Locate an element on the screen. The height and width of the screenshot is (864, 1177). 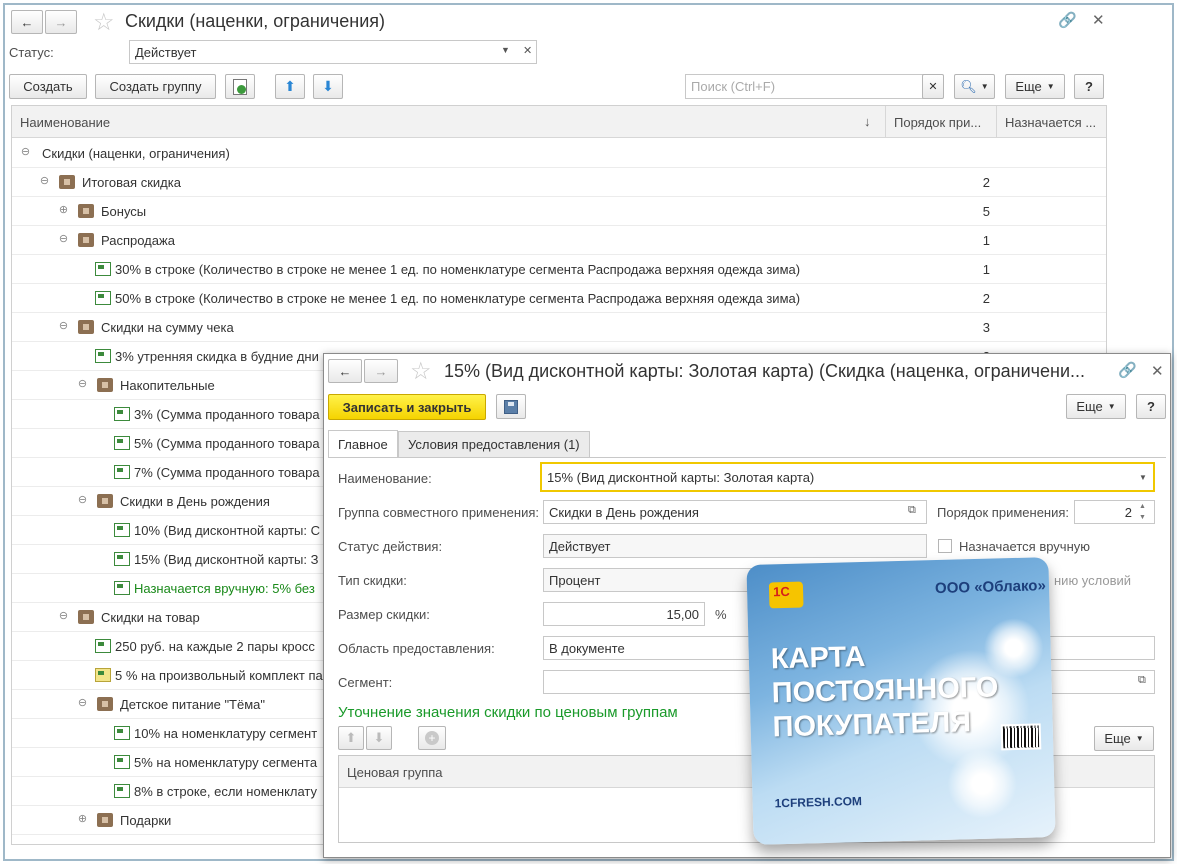
area-label: Область предоставления: is located at coordinates (416, 648).